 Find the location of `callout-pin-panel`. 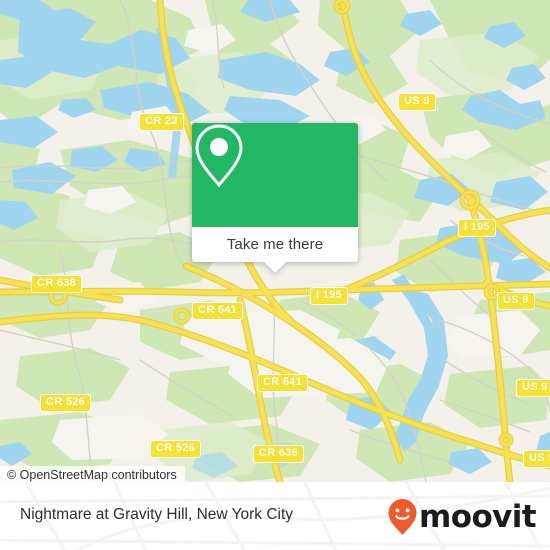

callout-pin-panel is located at coordinates (275, 175).